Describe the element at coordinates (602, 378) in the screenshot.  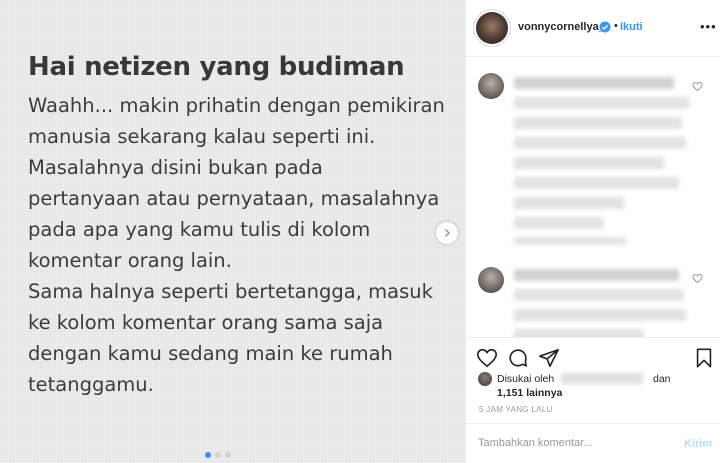
I see `blurred-liker-name` at that location.